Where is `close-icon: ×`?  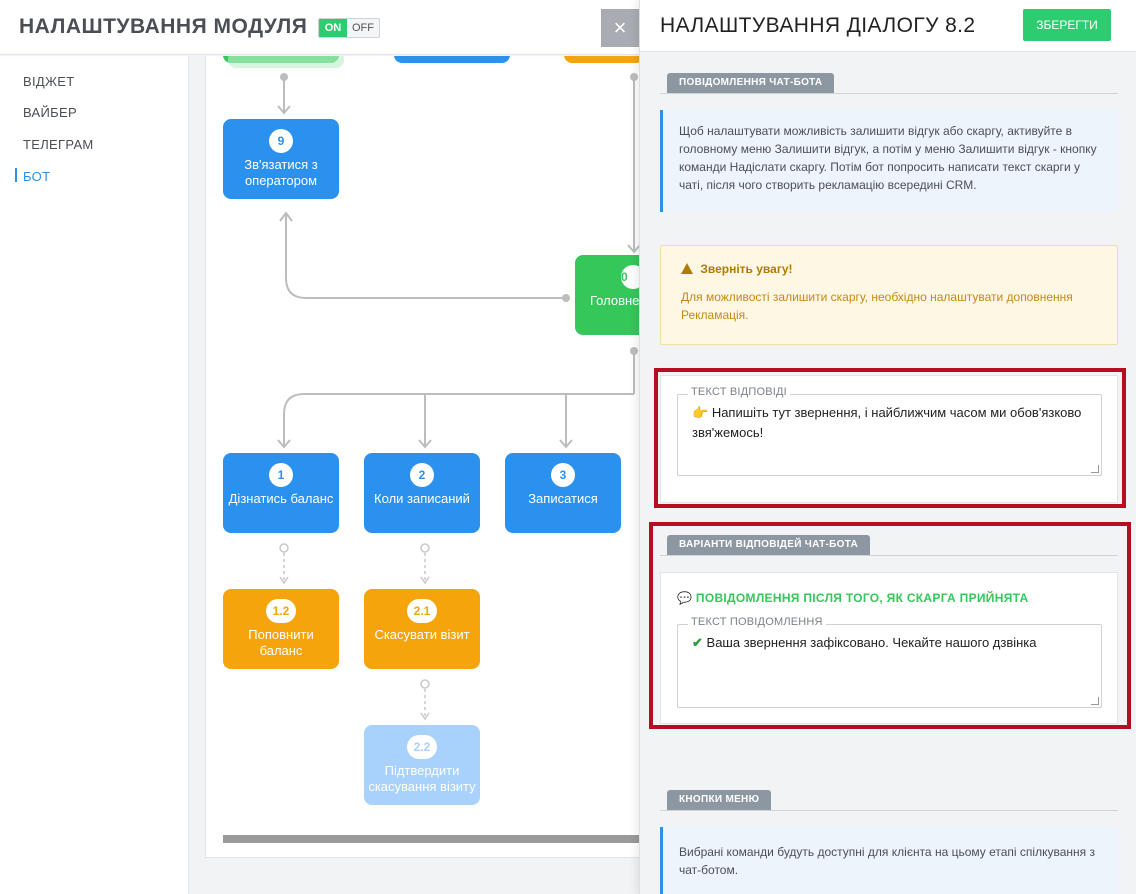
close-icon: × is located at coordinates (620, 27).